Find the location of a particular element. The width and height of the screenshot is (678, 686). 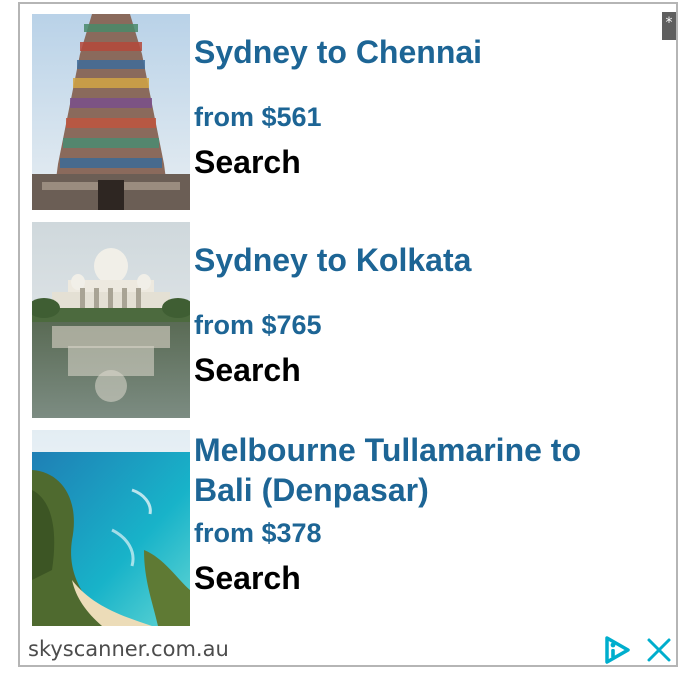

adchoices-icon is located at coordinates (618, 650).